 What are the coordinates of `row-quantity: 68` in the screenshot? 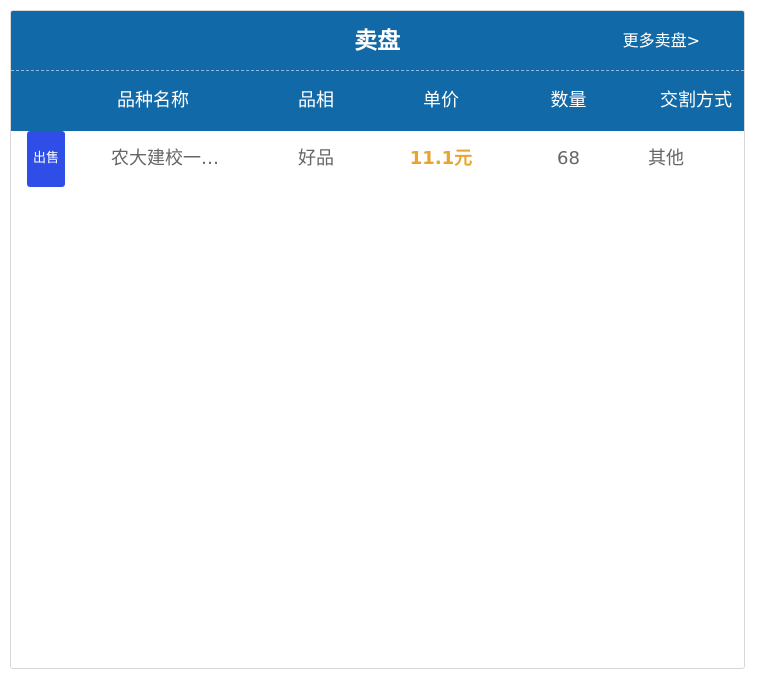 It's located at (568, 158).